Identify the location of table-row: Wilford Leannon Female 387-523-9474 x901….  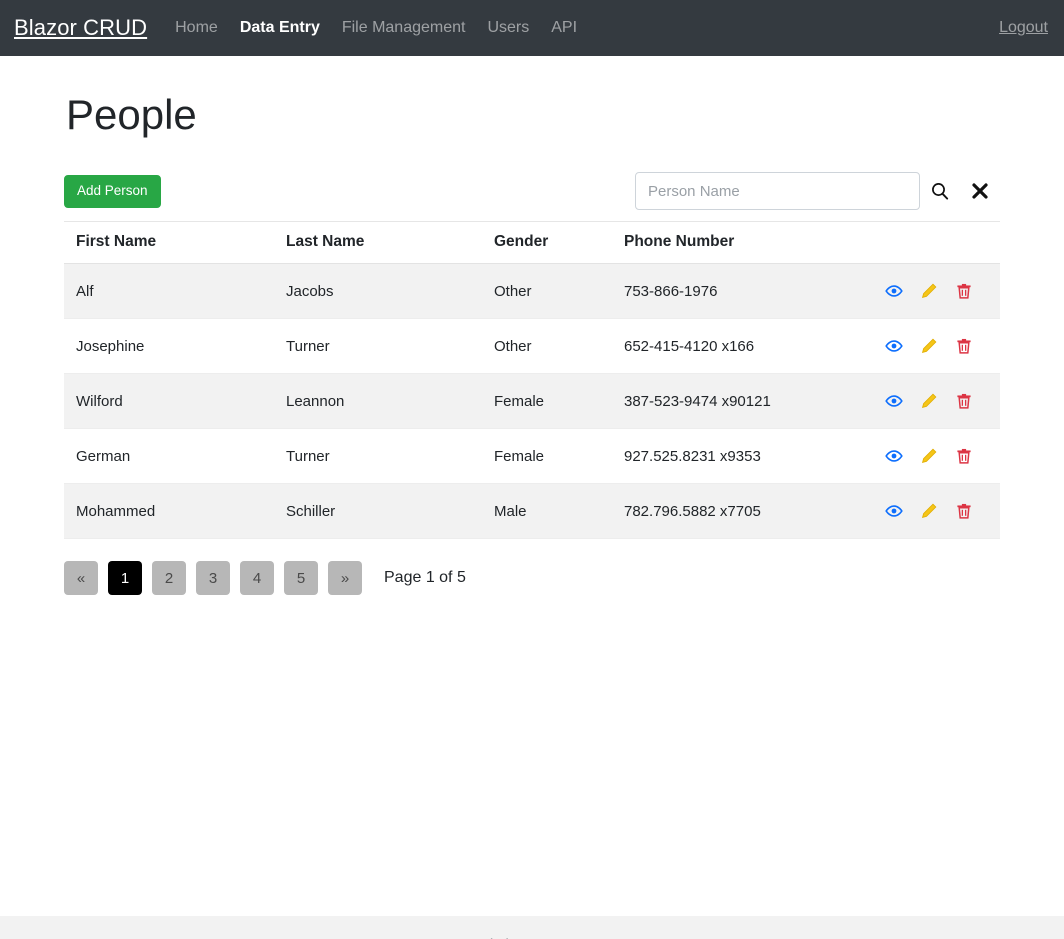
(532, 401).